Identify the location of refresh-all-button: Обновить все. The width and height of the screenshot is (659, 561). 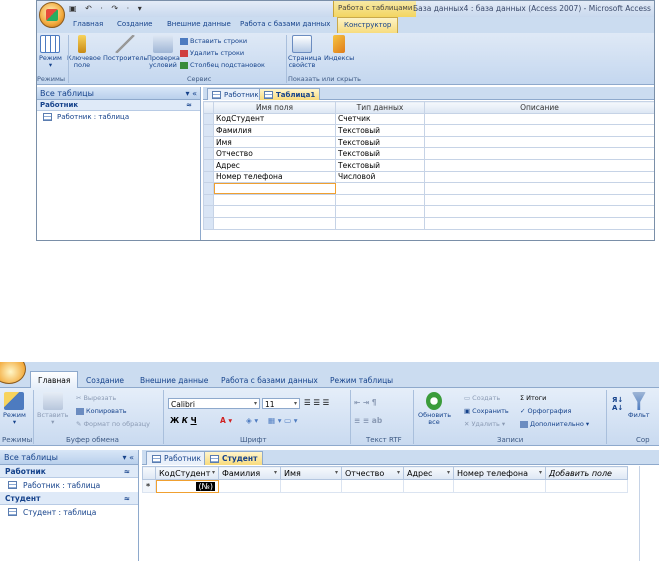
(434, 409).